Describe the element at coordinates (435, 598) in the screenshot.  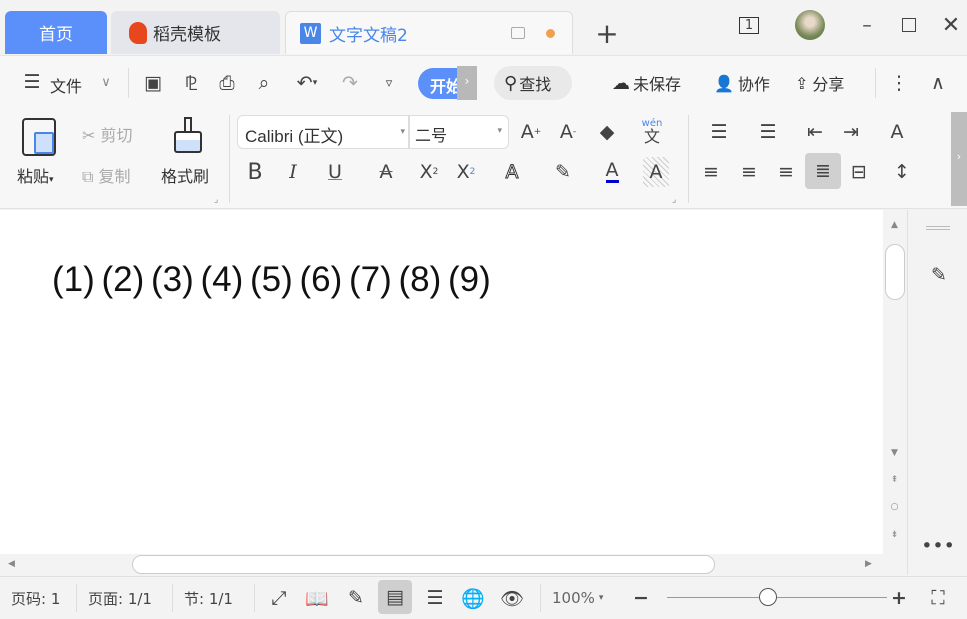
I see `outline-view-icon: ☰` at that location.